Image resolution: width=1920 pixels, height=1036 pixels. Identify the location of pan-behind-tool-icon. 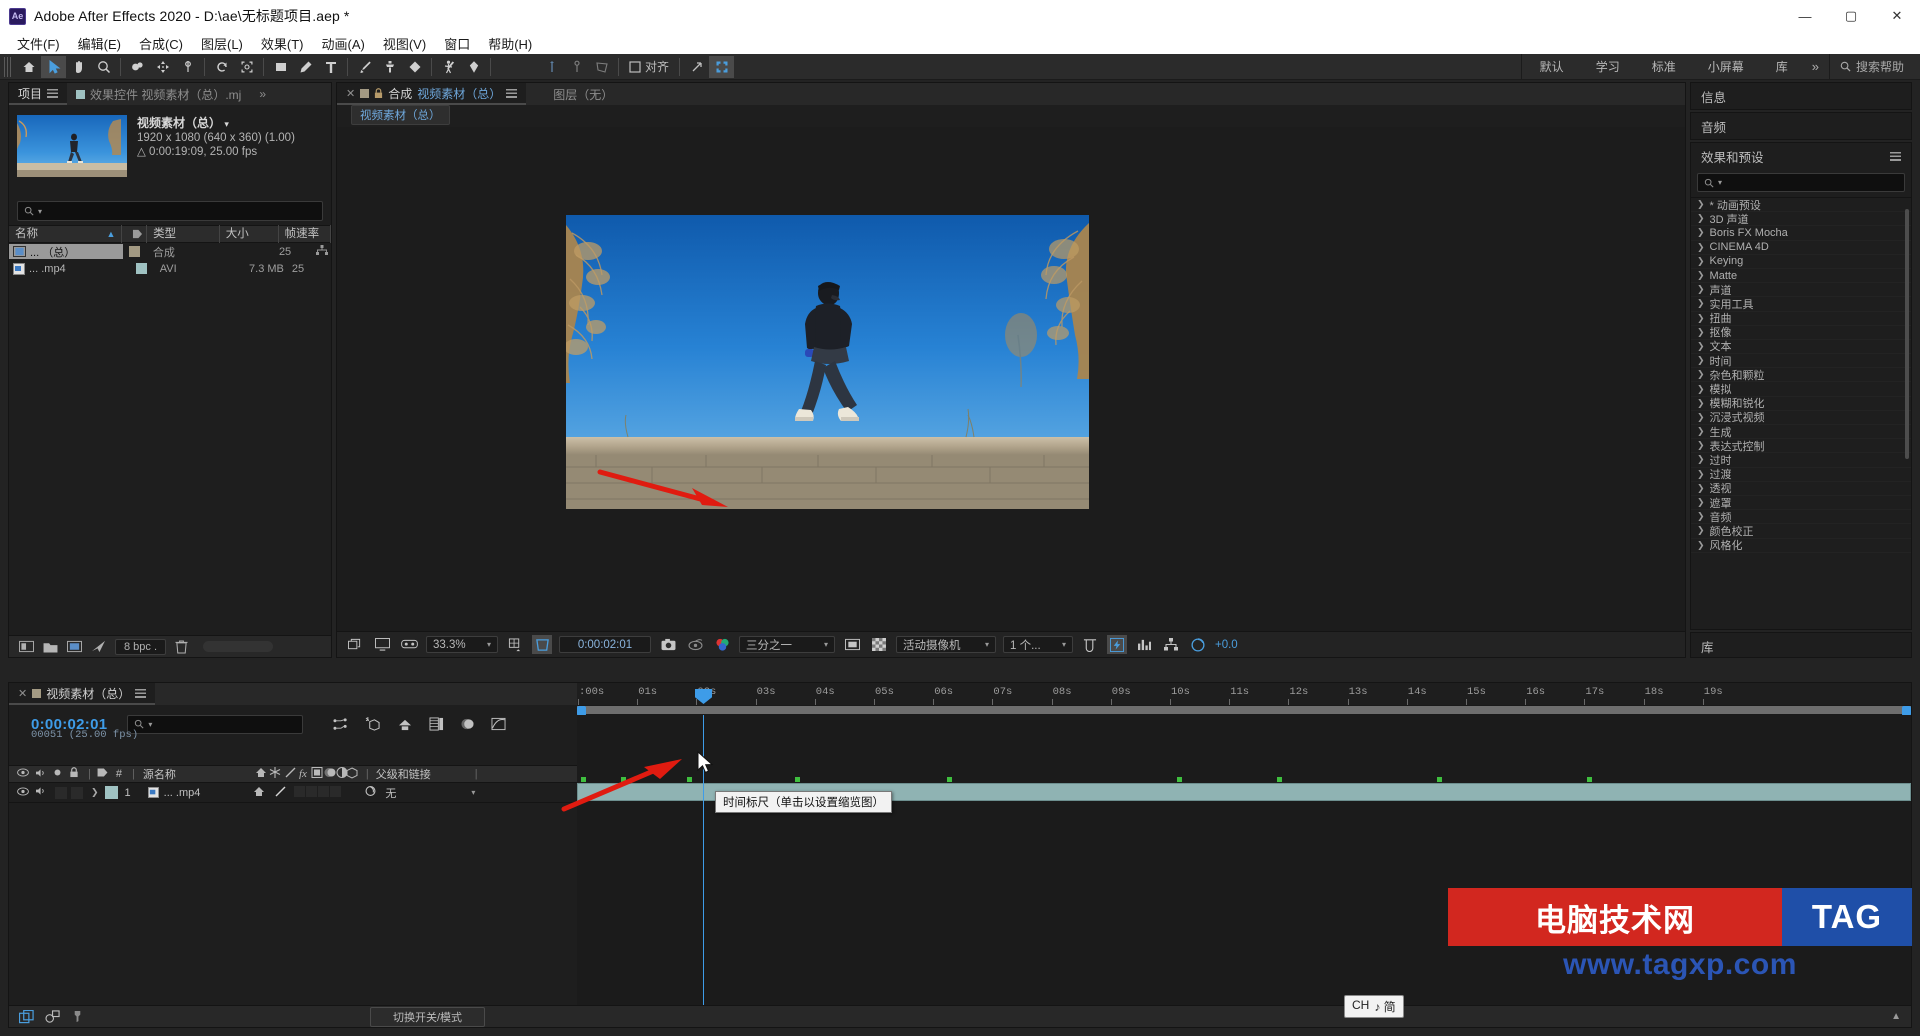
(162, 67).